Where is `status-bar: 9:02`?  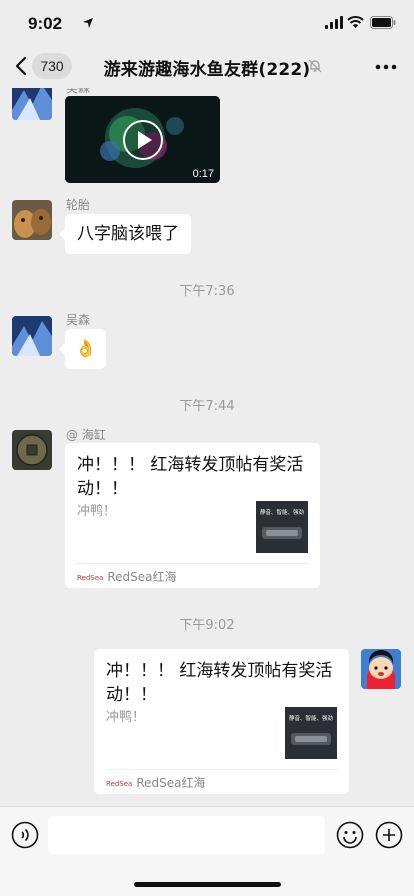
status-bar: 9:02 is located at coordinates (207, 23).